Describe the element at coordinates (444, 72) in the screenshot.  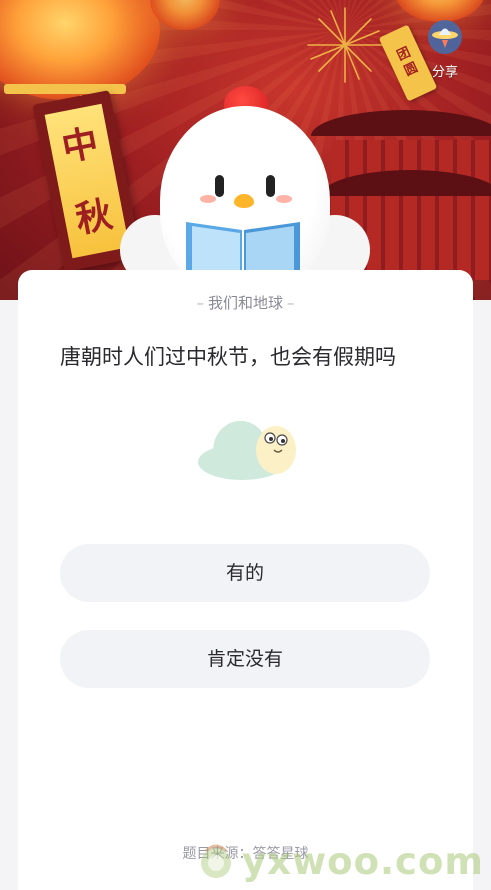
I see `share-label: 分享` at that location.